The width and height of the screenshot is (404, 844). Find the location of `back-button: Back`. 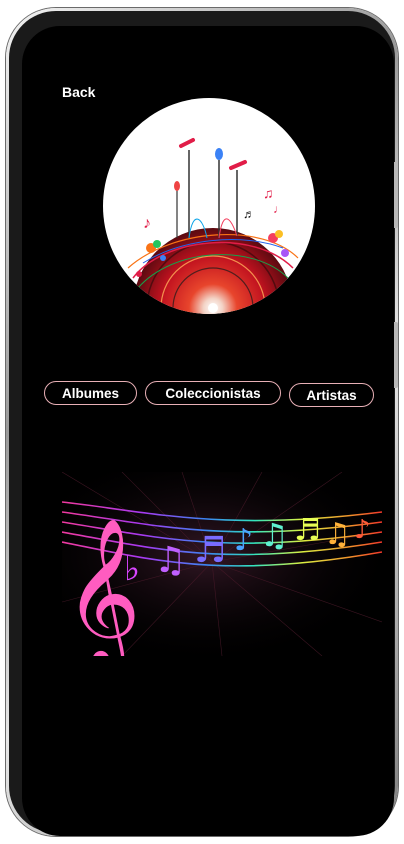

back-button: Back is located at coordinates (78, 92).